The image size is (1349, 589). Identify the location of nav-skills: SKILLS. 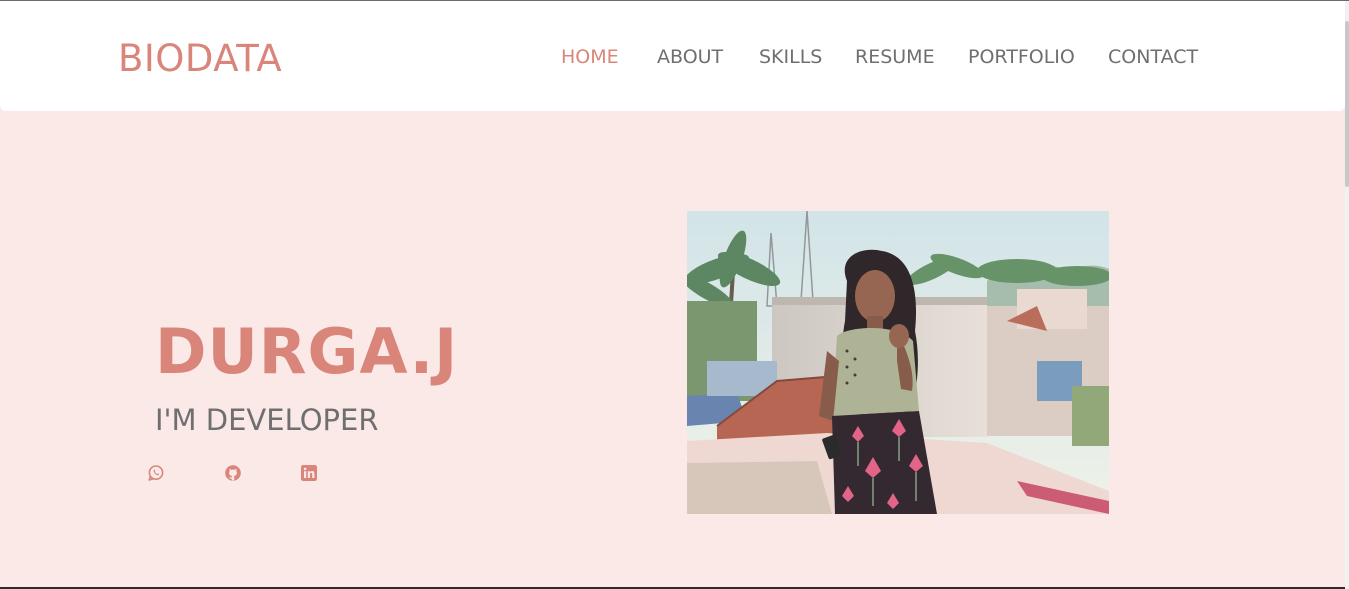
(790, 57).